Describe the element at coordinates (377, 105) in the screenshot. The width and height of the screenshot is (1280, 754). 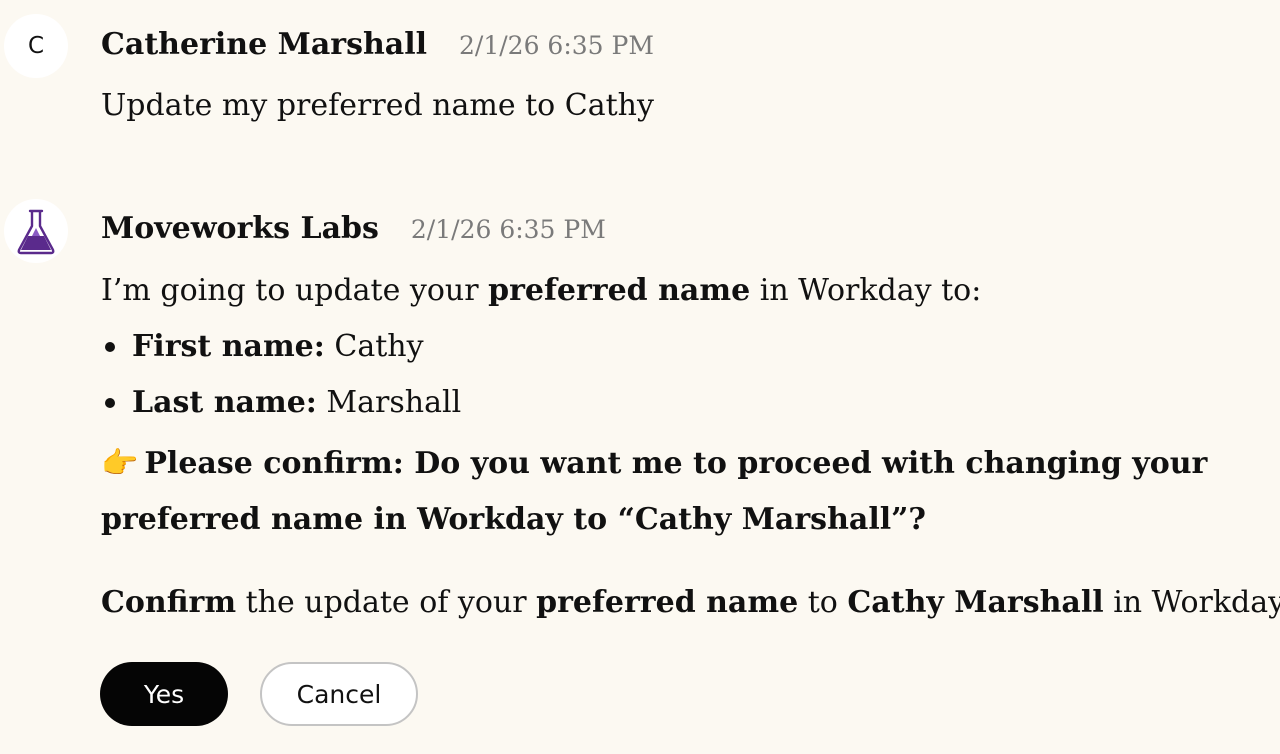
I see `user-message-text: Update my preferred name to Cathy` at that location.